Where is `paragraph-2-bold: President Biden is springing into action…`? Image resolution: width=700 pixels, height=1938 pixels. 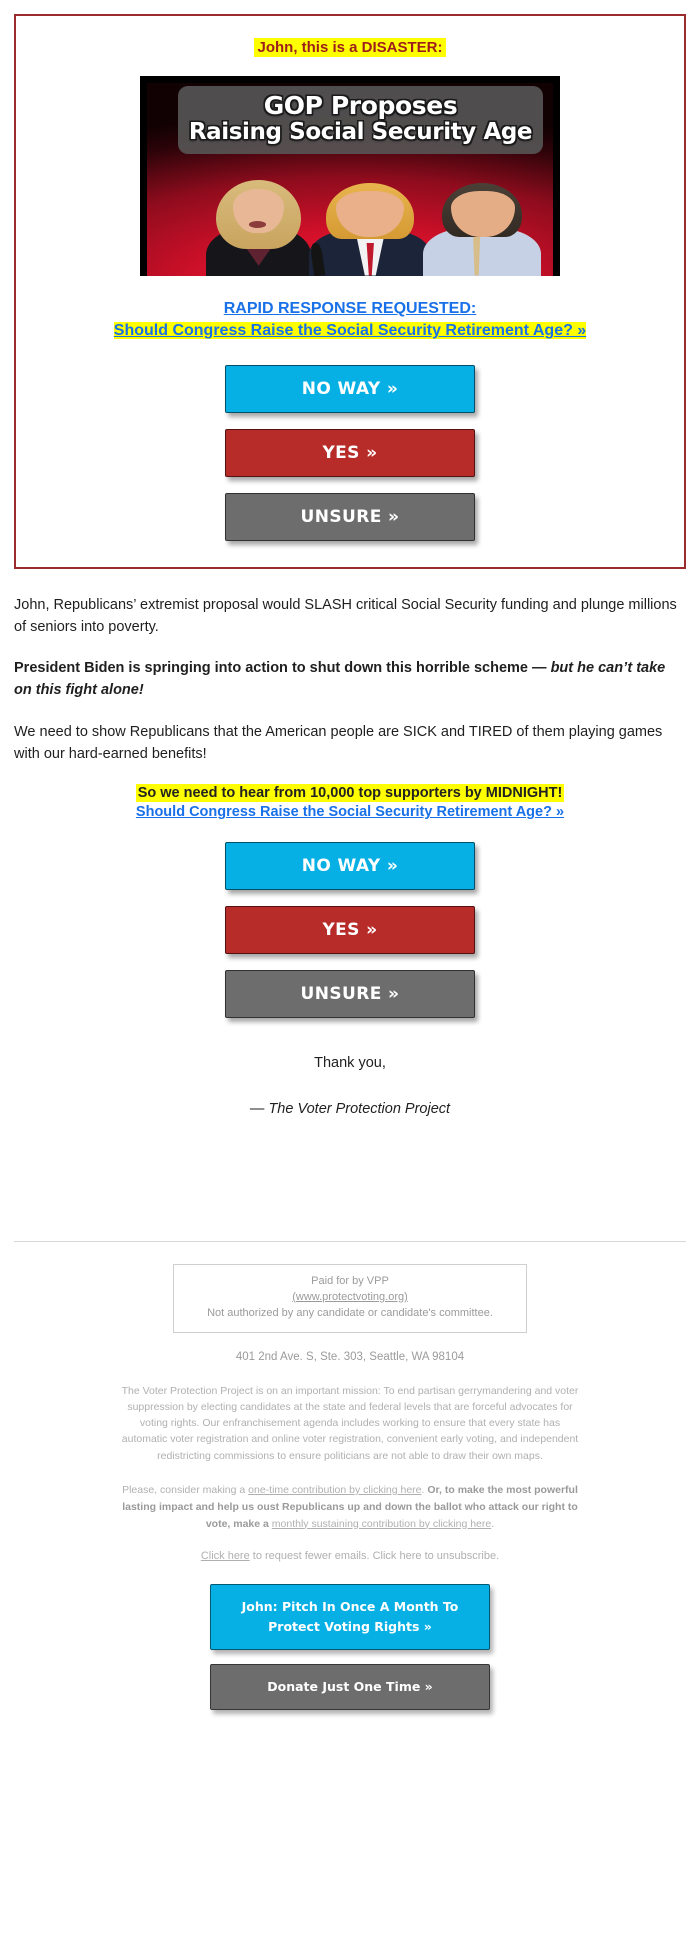
paragraph-2-bold: President Biden is springing into action… is located at coordinates (280, 668).